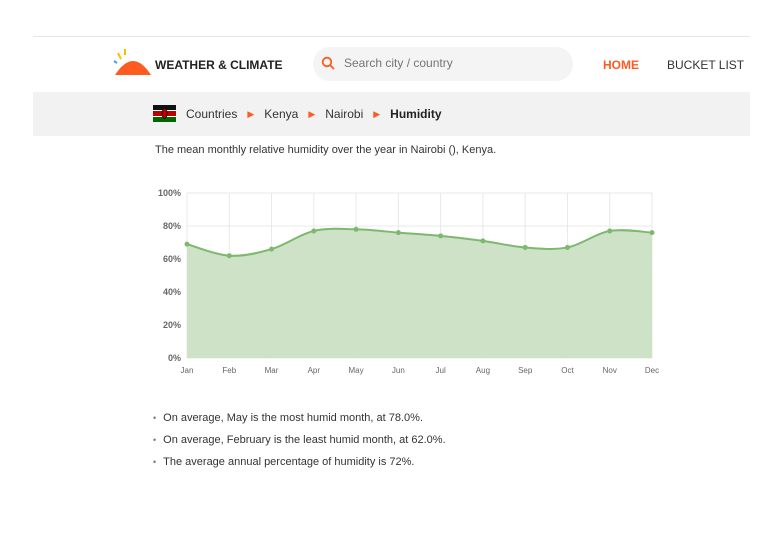 The width and height of the screenshot is (768, 543). What do you see at coordinates (483, 370) in the screenshot?
I see `x-tick-label: Aug` at bounding box center [483, 370].